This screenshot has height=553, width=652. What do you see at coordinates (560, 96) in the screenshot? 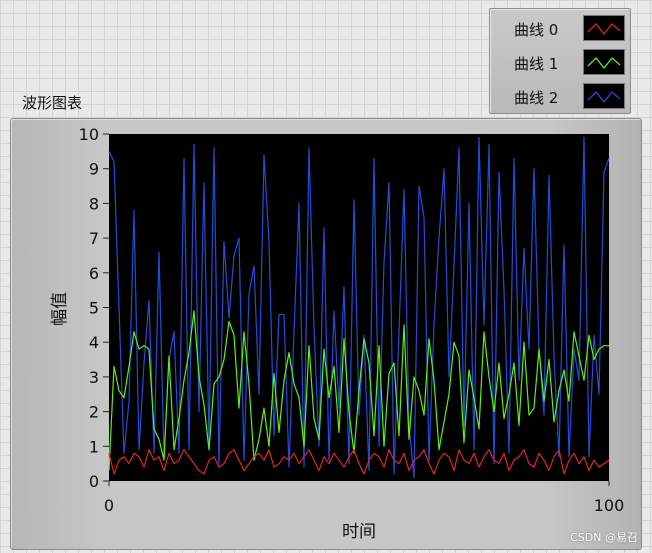
I see `legend-item-series-2: 曲线 2` at bounding box center [560, 96].